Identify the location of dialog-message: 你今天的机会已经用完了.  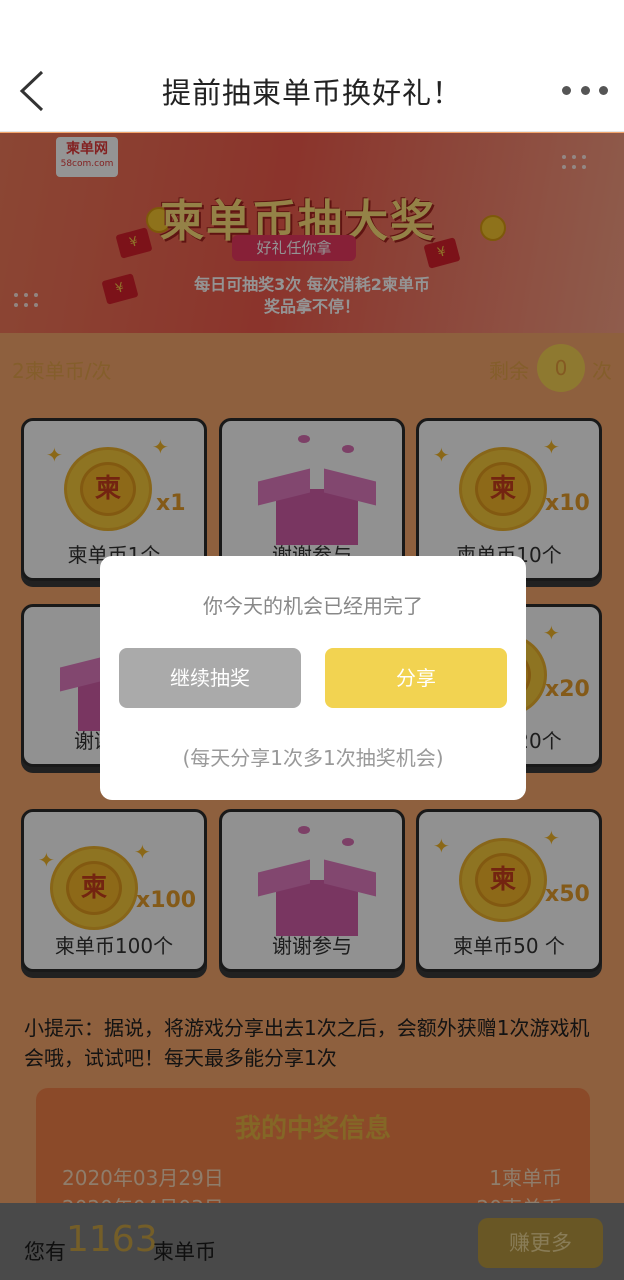
(313, 606).